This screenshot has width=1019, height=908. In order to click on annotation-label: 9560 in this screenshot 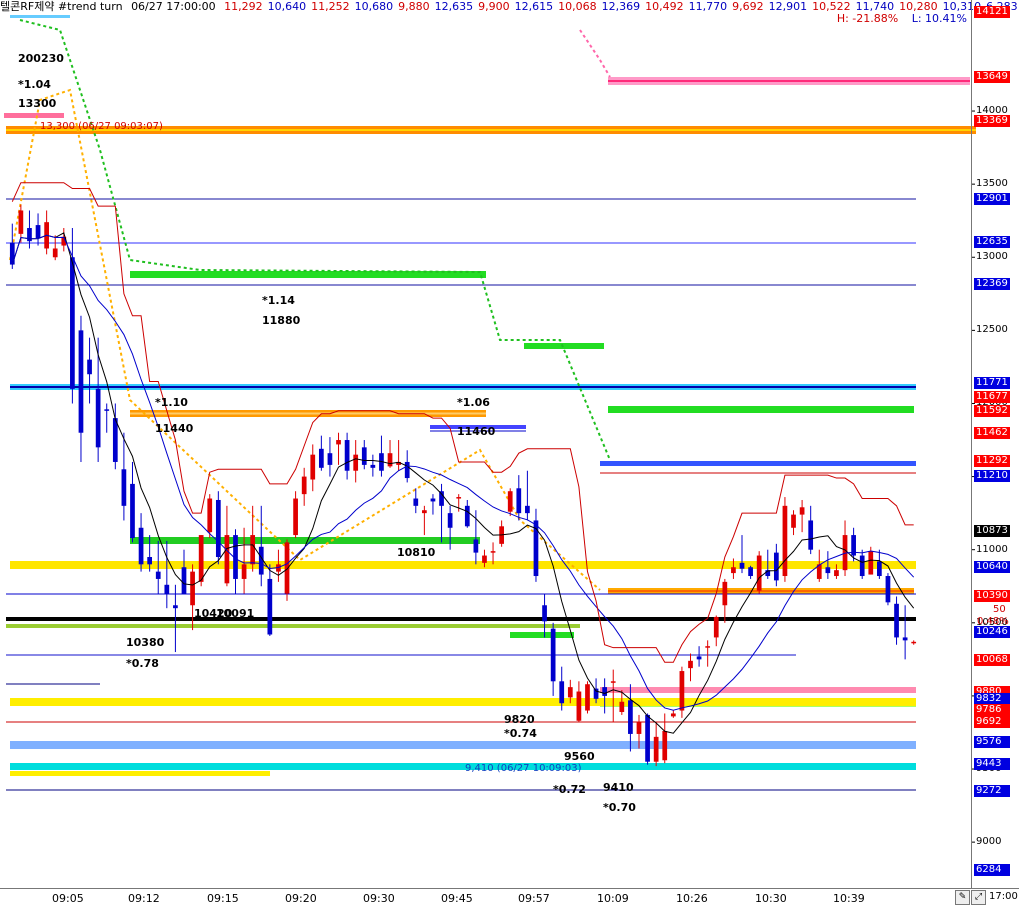, I will do `click(579, 756)`.